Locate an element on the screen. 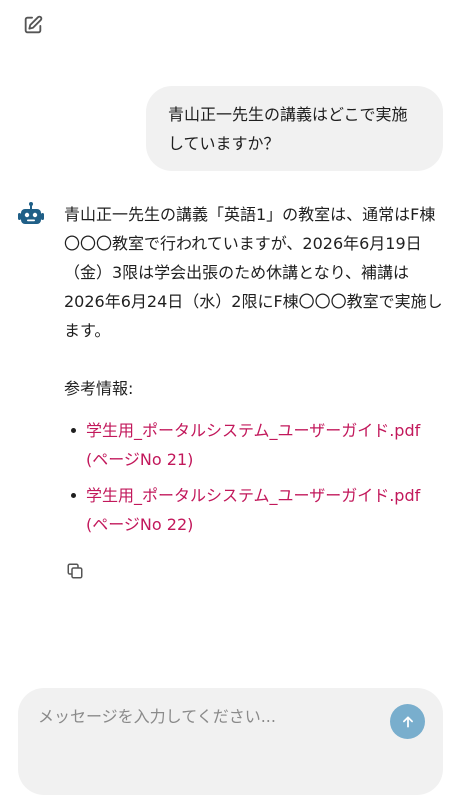 This screenshot has height=800, width=461. arrow-up-icon is located at coordinates (407, 721).